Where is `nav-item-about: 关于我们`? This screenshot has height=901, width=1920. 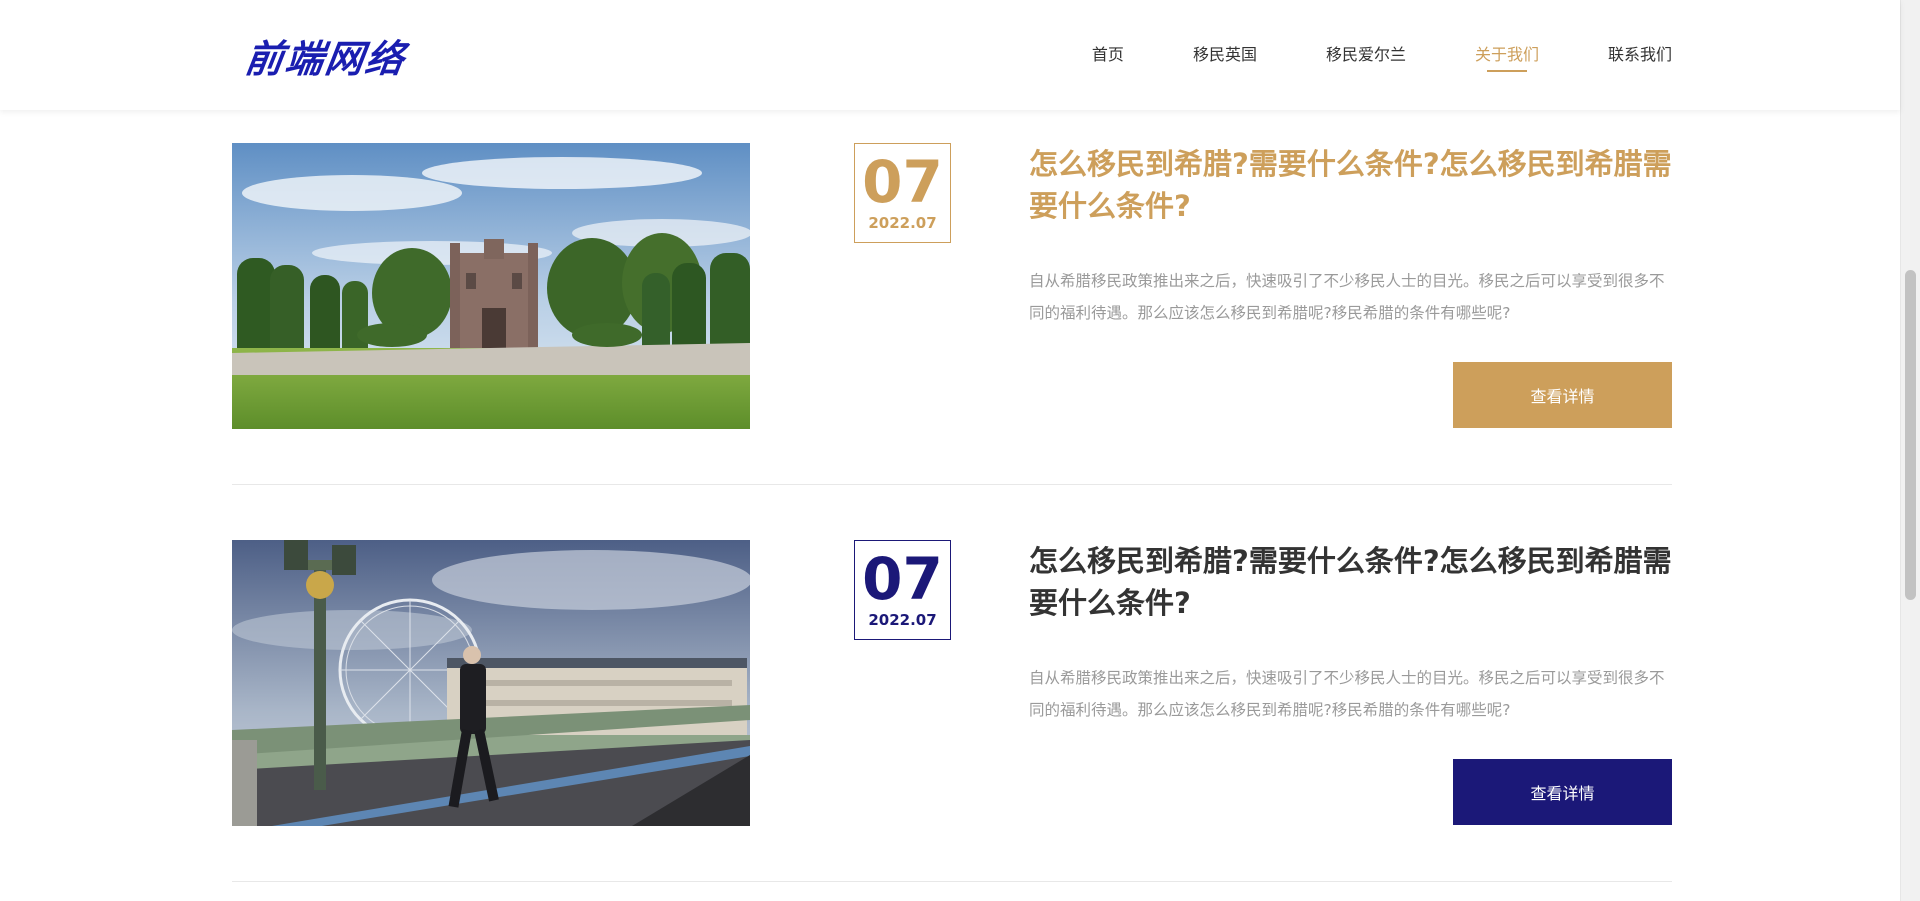
nav-item-about: 关于我们 is located at coordinates (1507, 55).